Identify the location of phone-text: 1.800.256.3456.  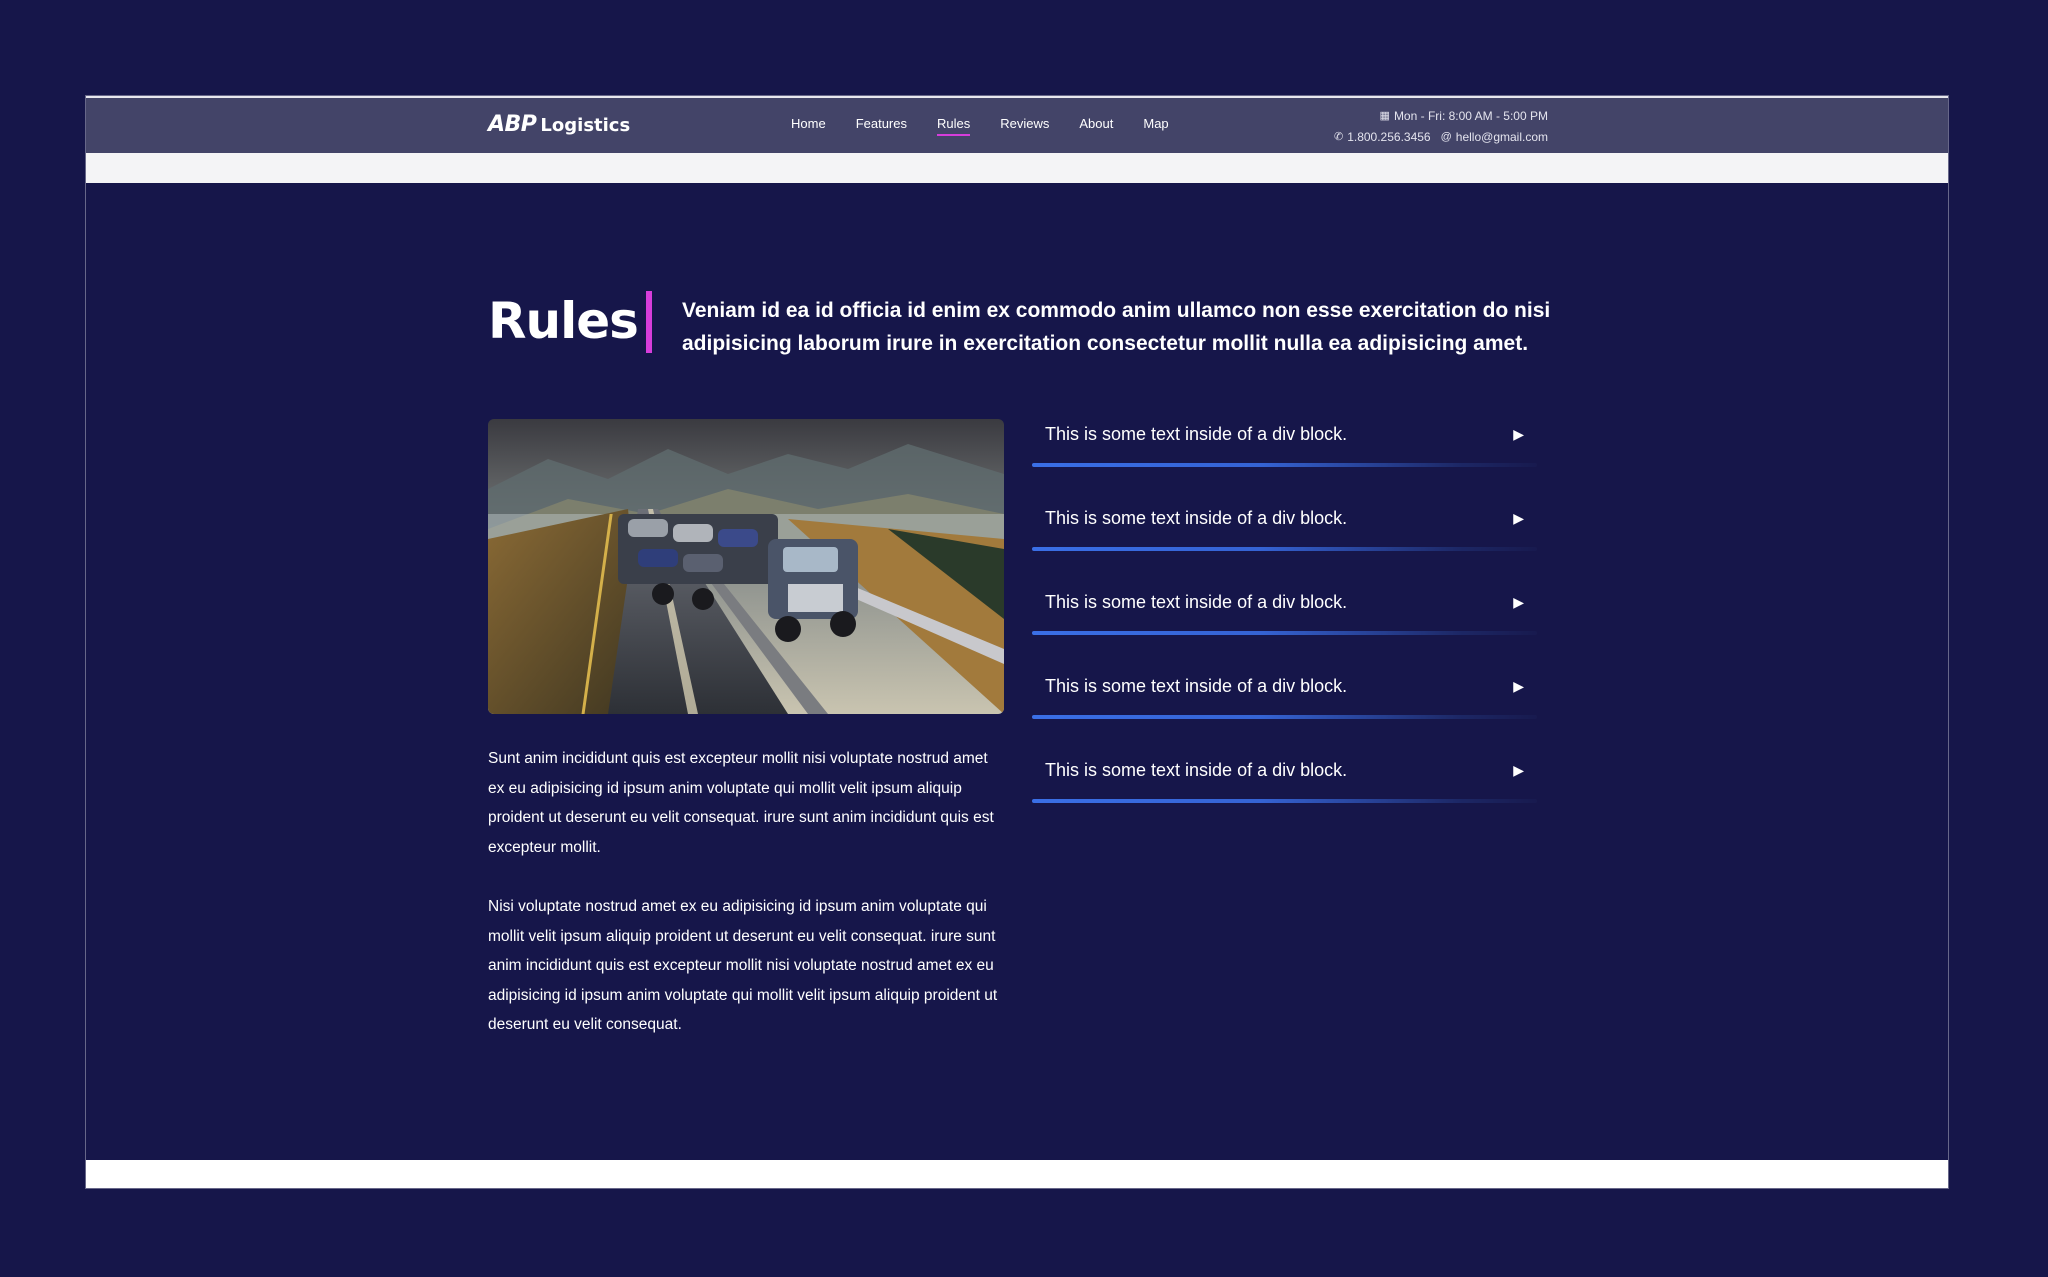
(1389, 137).